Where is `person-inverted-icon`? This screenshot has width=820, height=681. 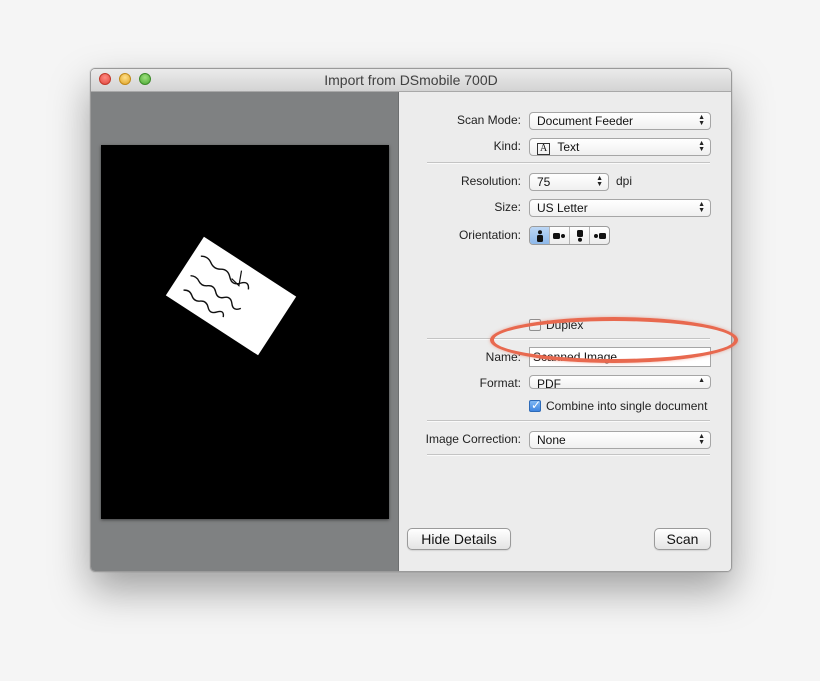 person-inverted-icon is located at coordinates (579, 235).